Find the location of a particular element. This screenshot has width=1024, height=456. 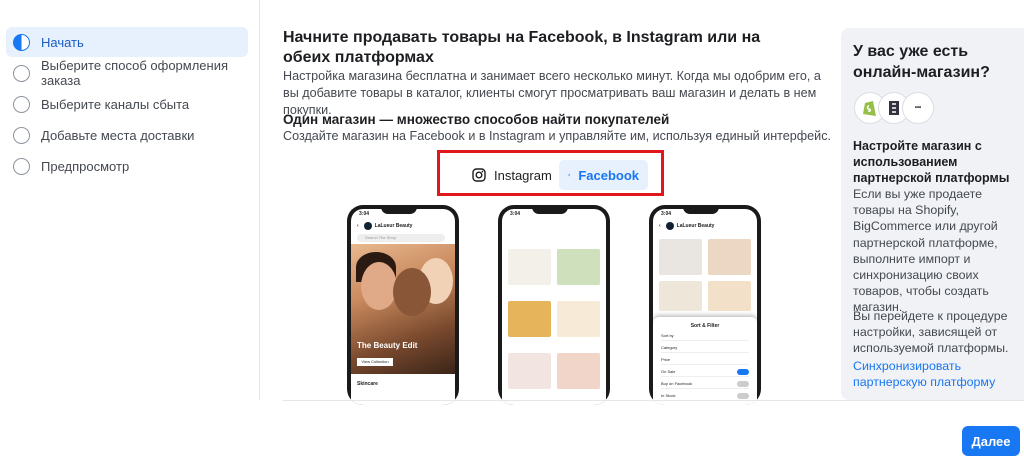

step-label: Начать is located at coordinates (62, 42).